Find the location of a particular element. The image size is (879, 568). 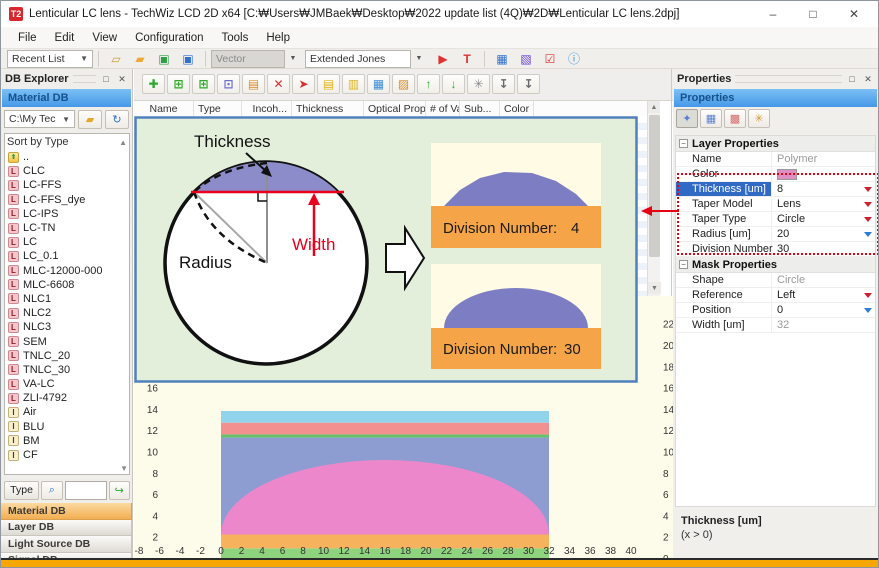

material-list-item: L NLC2 is located at coordinates (67, 313).